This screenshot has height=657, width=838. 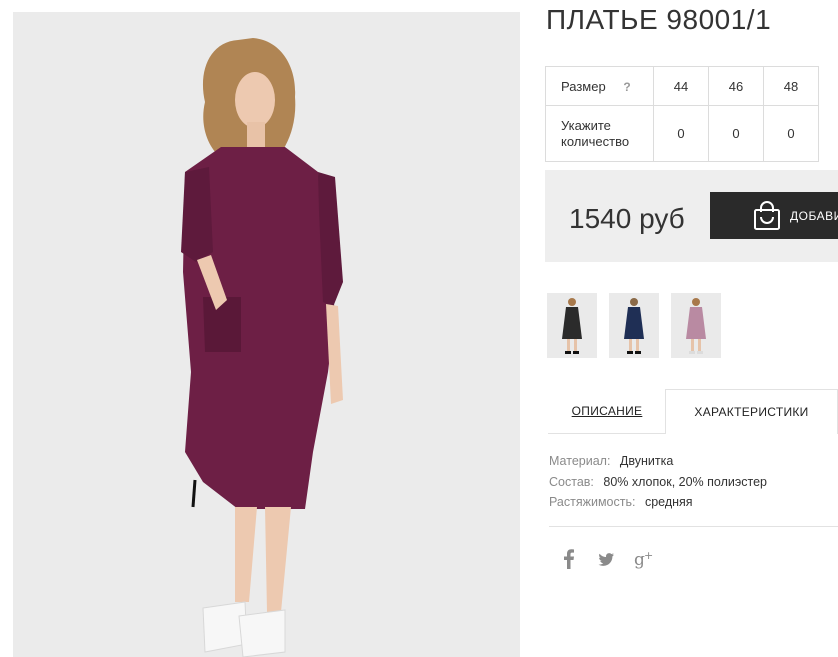 What do you see at coordinates (606, 561) in the screenshot?
I see `twitter-icon` at bounding box center [606, 561].